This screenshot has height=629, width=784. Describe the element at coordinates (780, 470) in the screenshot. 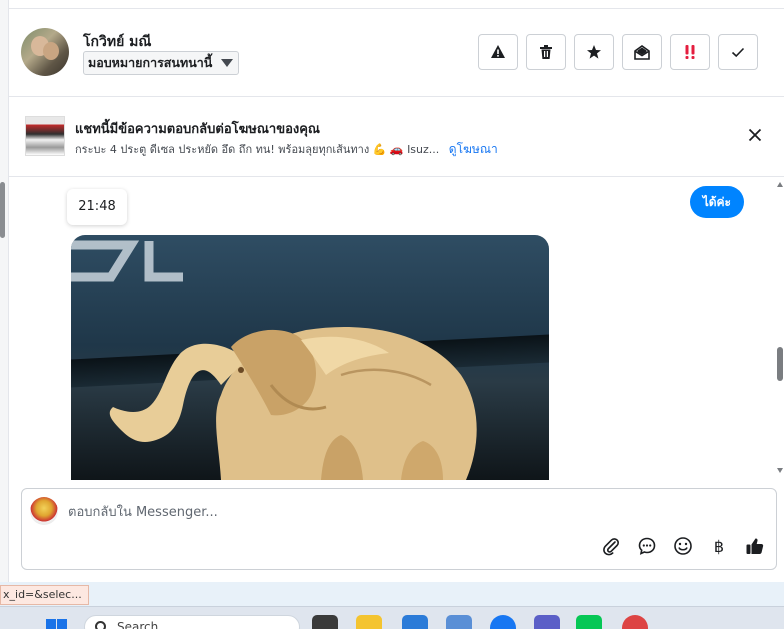

I see `scroll-down-arrow-icon` at that location.